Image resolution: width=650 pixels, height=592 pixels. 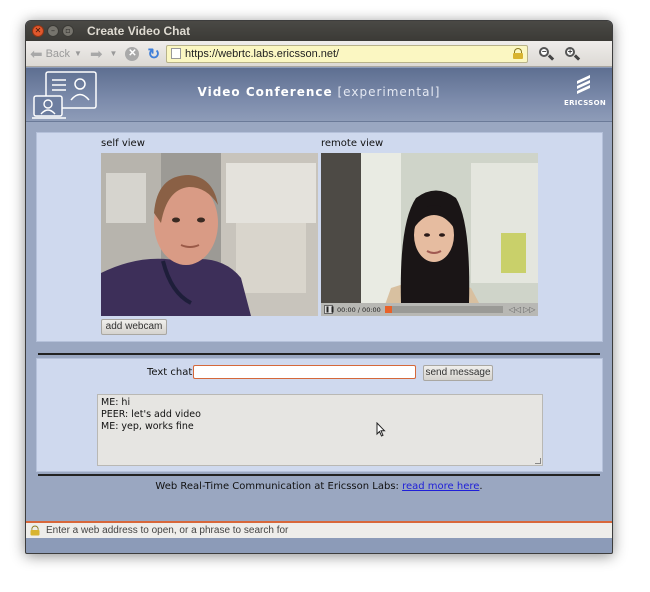 I want to click on page-title: Video Conference [experimental], so click(x=319, y=92).